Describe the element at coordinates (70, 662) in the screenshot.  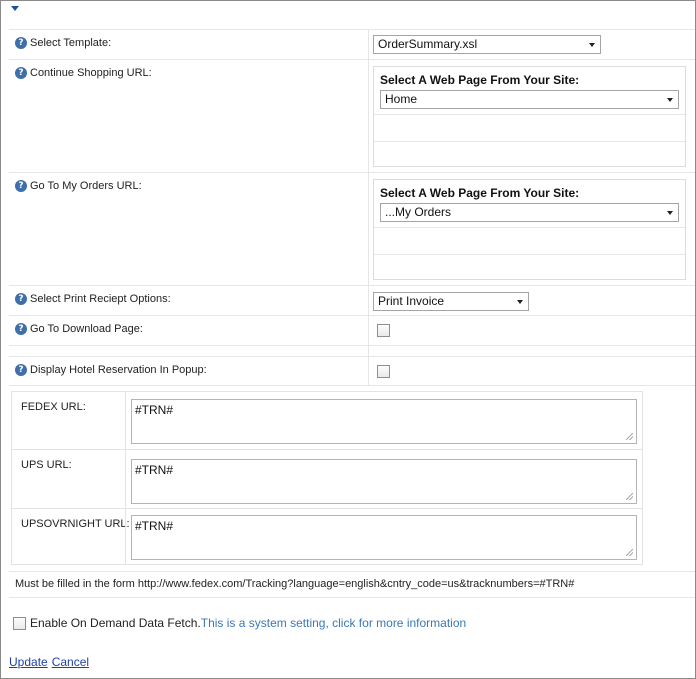
I see `cancel-link: Cancel` at that location.